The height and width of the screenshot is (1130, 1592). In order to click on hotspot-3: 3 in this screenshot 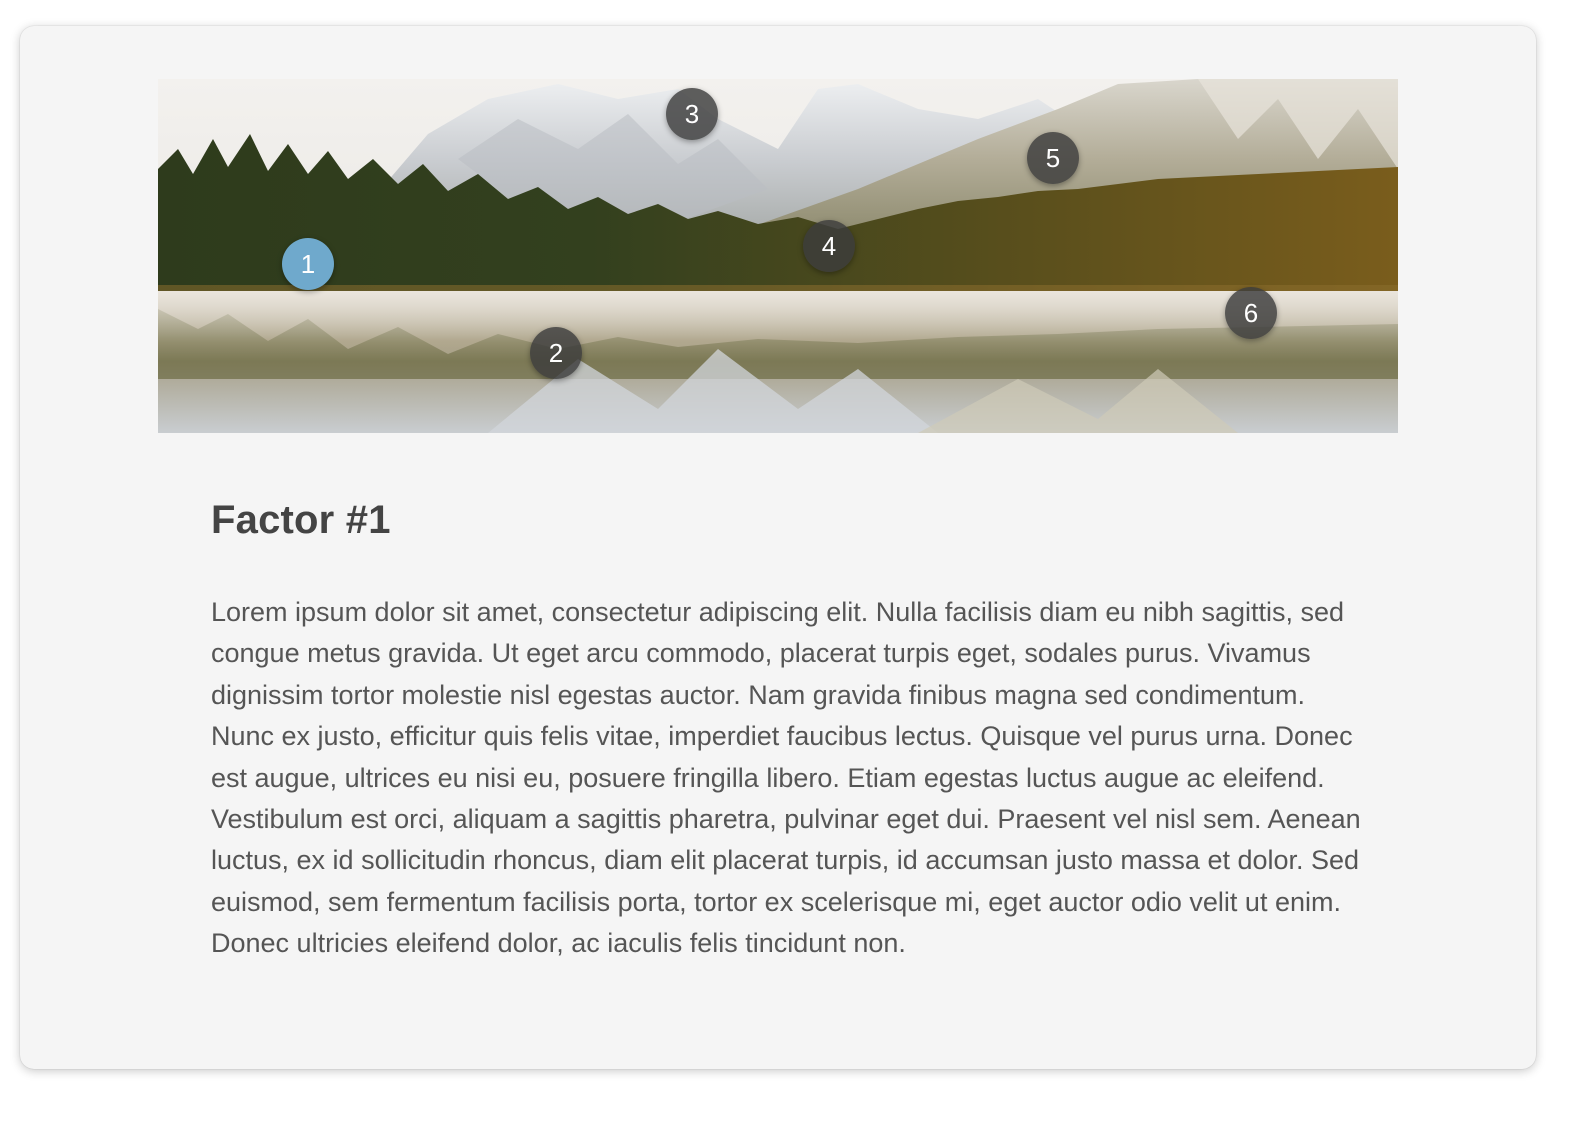, I will do `click(692, 114)`.